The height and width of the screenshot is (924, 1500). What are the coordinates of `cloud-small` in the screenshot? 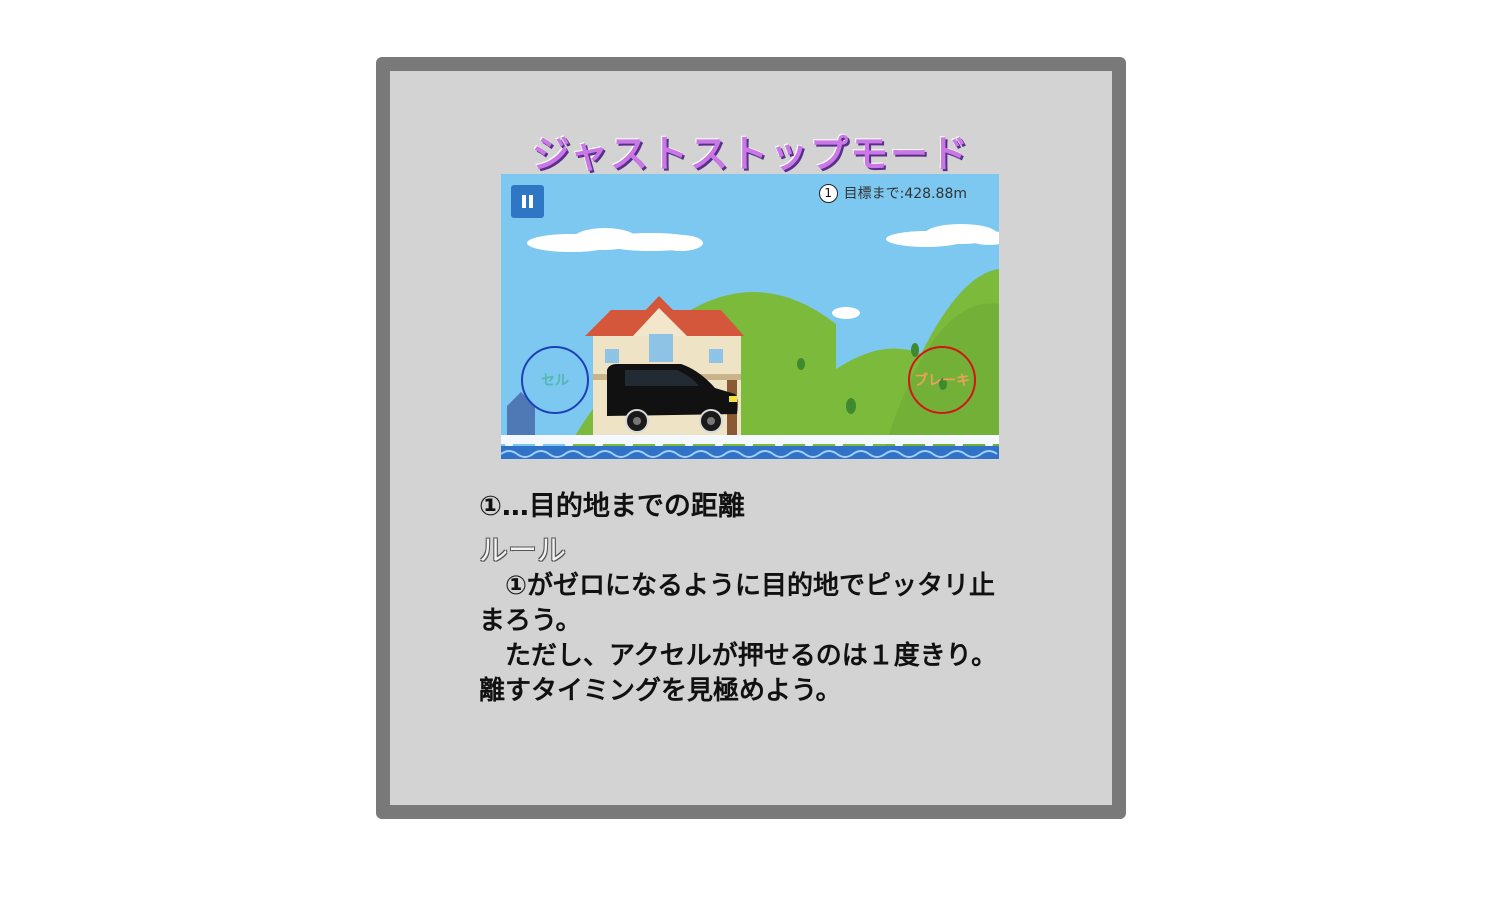 It's located at (846, 313).